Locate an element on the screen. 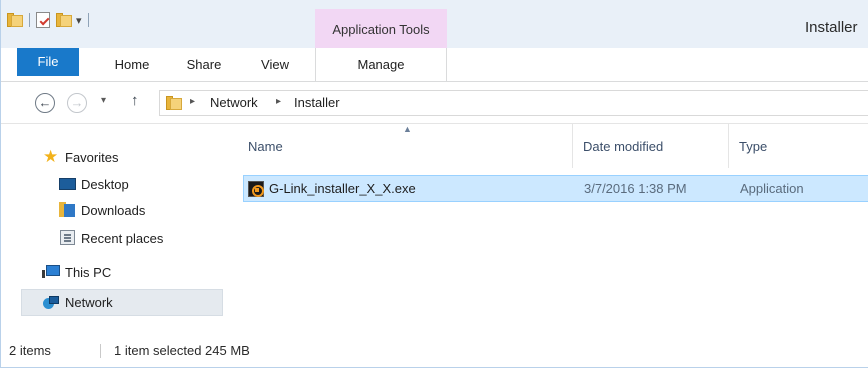  this-pc-icon is located at coordinates (51, 272).